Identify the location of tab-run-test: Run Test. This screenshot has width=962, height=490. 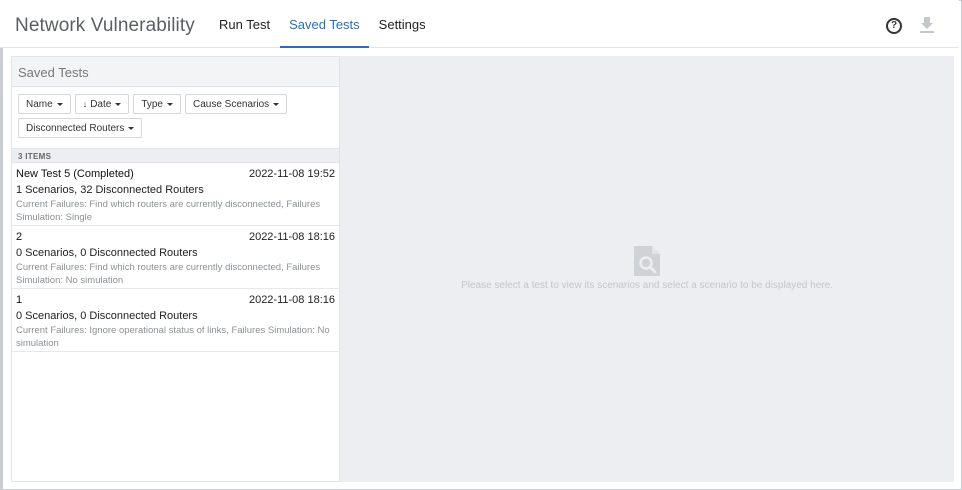
(244, 24).